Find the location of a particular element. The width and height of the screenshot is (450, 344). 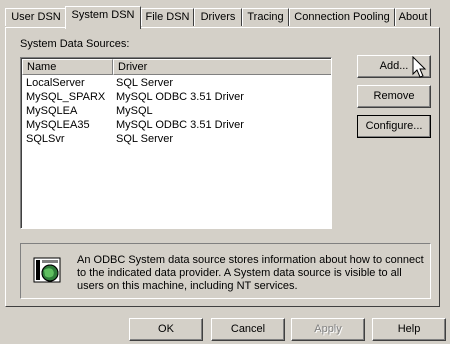

tab-file-dsn: File DSN is located at coordinates (167, 17).